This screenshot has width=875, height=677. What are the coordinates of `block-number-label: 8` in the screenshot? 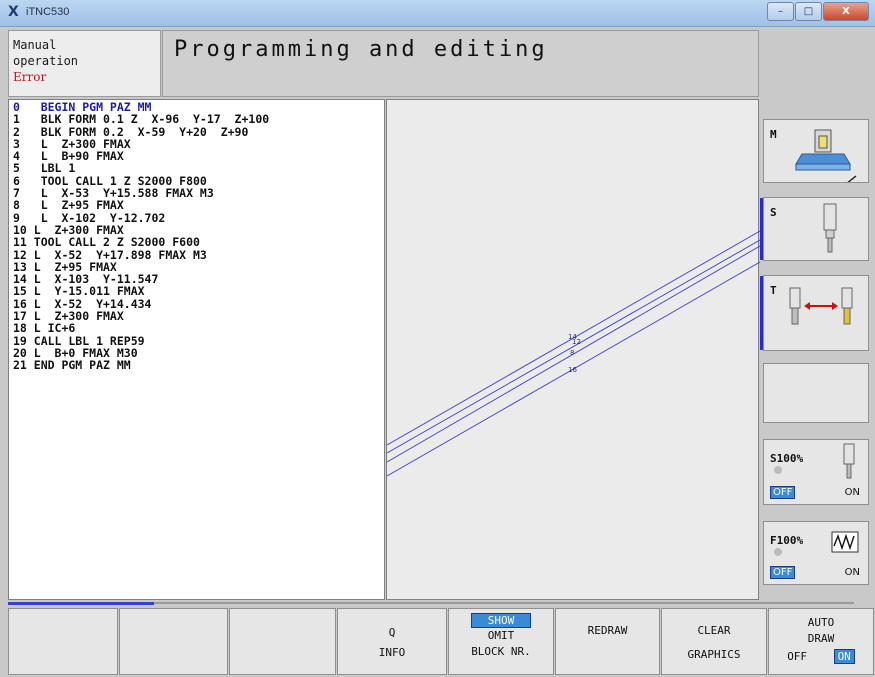 It's located at (572, 353).